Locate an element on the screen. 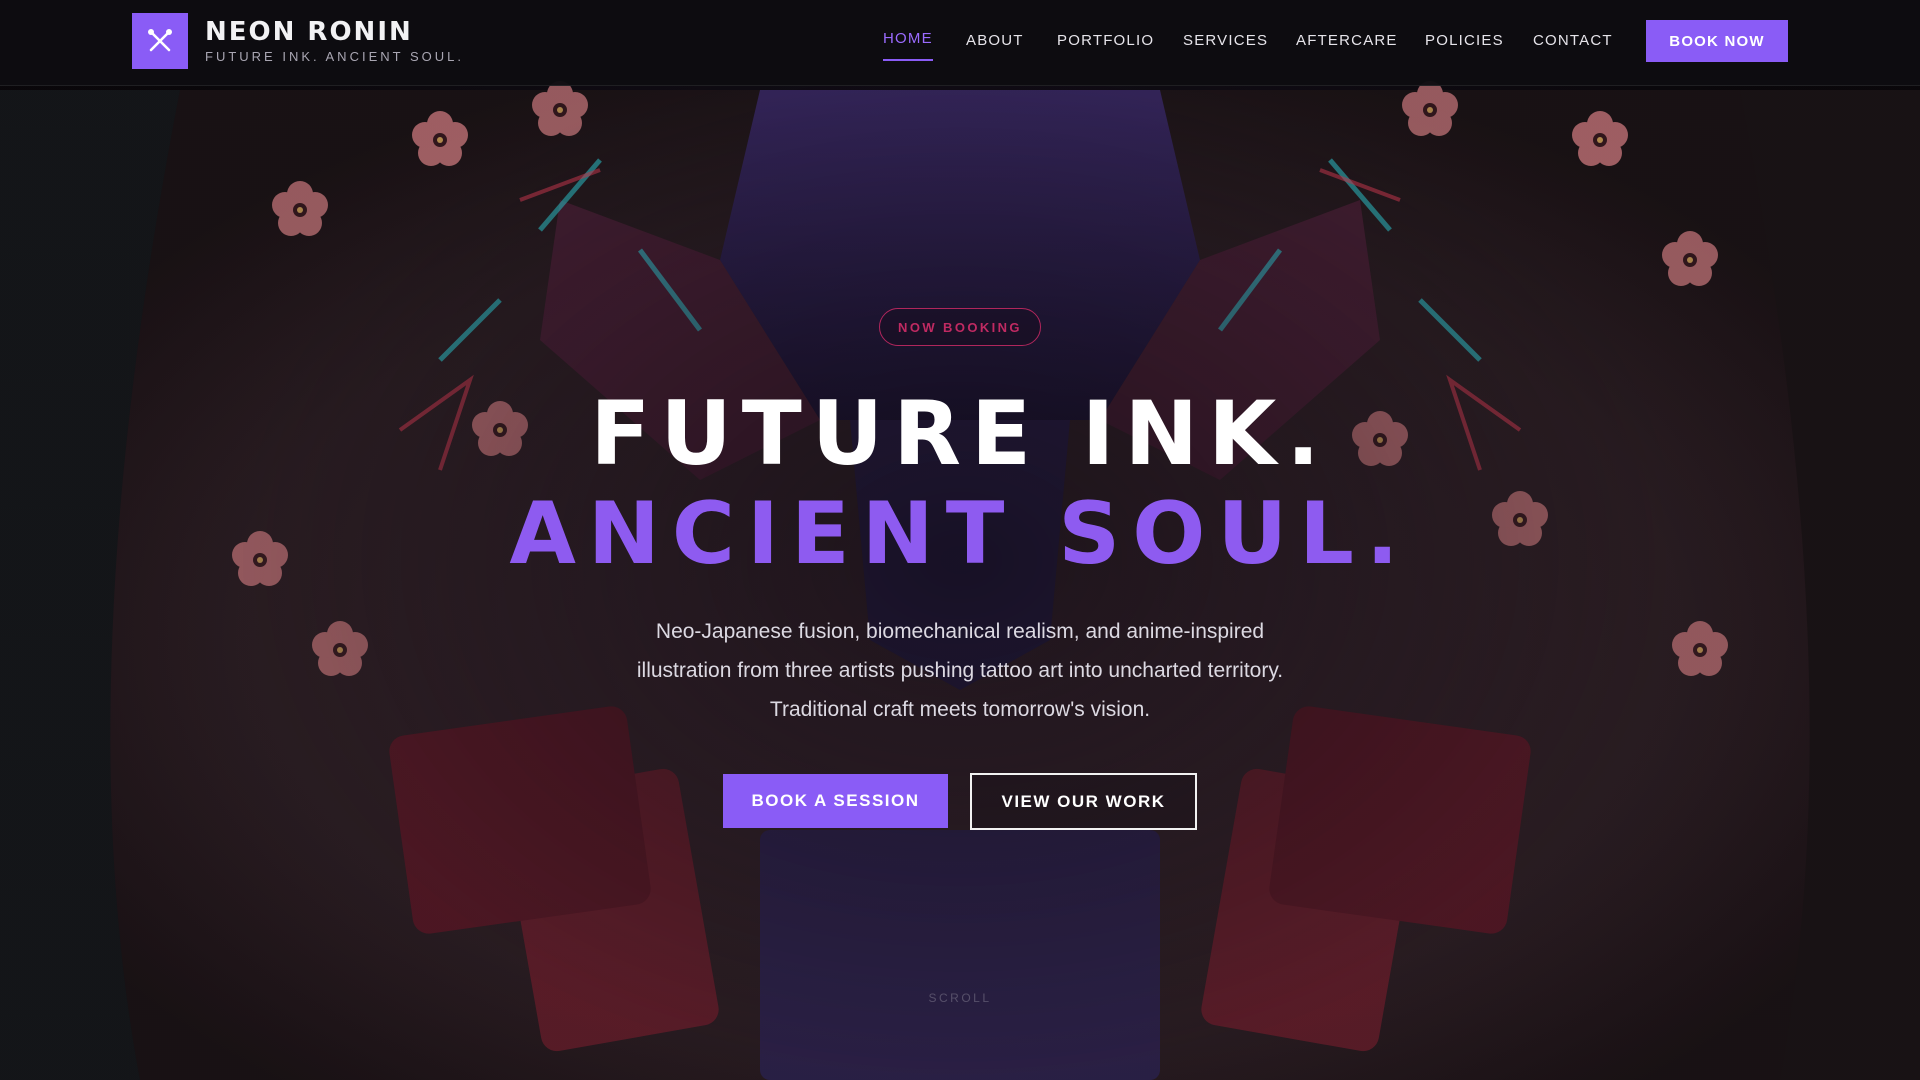  brand-tagline: FUTURE INK. ANCIENT SOUL. is located at coordinates (334, 56).